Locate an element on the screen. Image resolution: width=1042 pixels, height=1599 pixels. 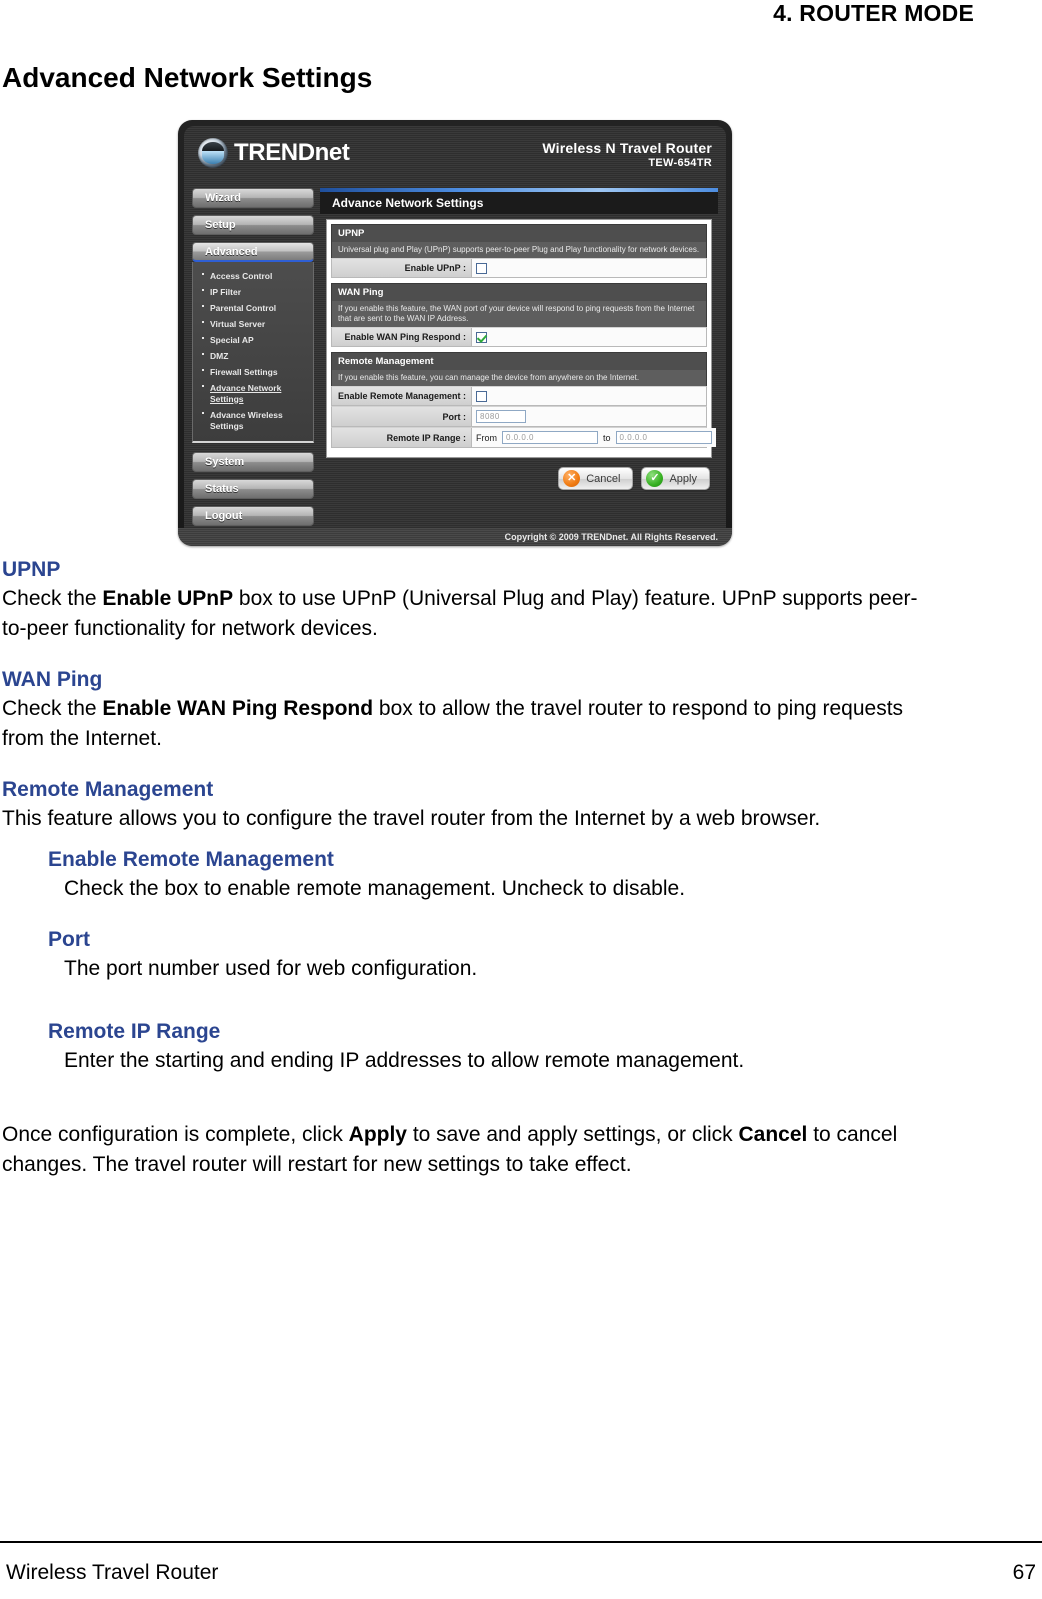
submenu-item-access-control: Access Control is located at coordinates (255, 276).